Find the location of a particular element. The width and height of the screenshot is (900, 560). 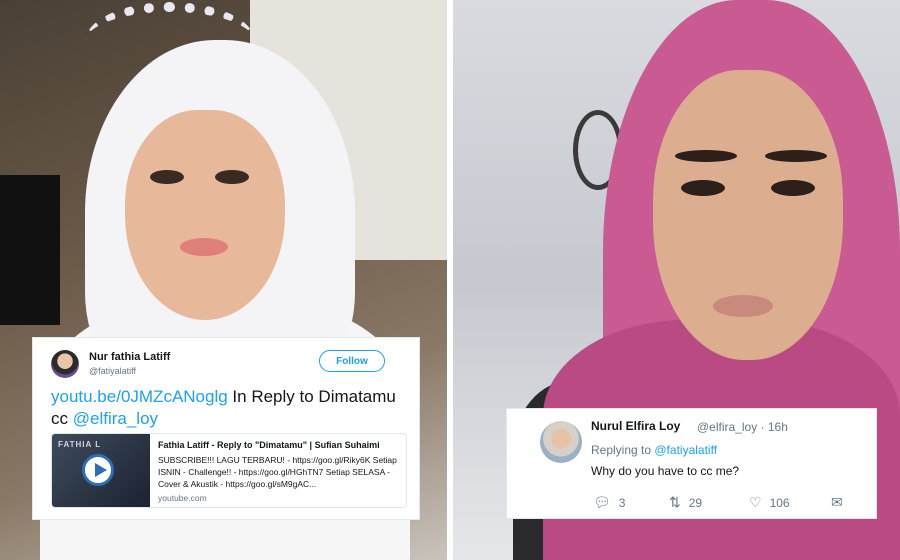

display-name: Nurul Elfira Loy is located at coordinates (635, 426).